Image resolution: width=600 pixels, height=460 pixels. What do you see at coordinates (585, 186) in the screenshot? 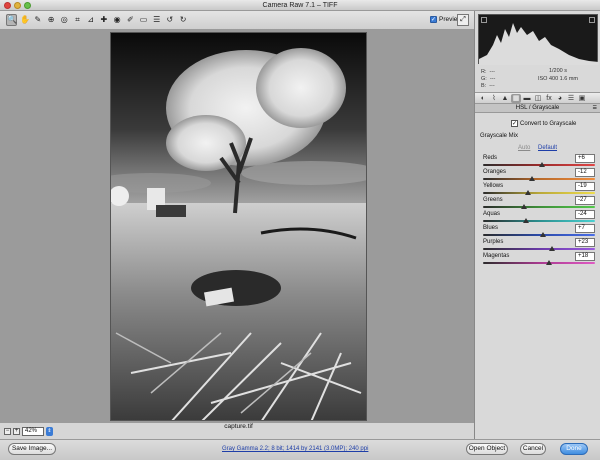
I see `slider-value-field: -19` at bounding box center [585, 186].